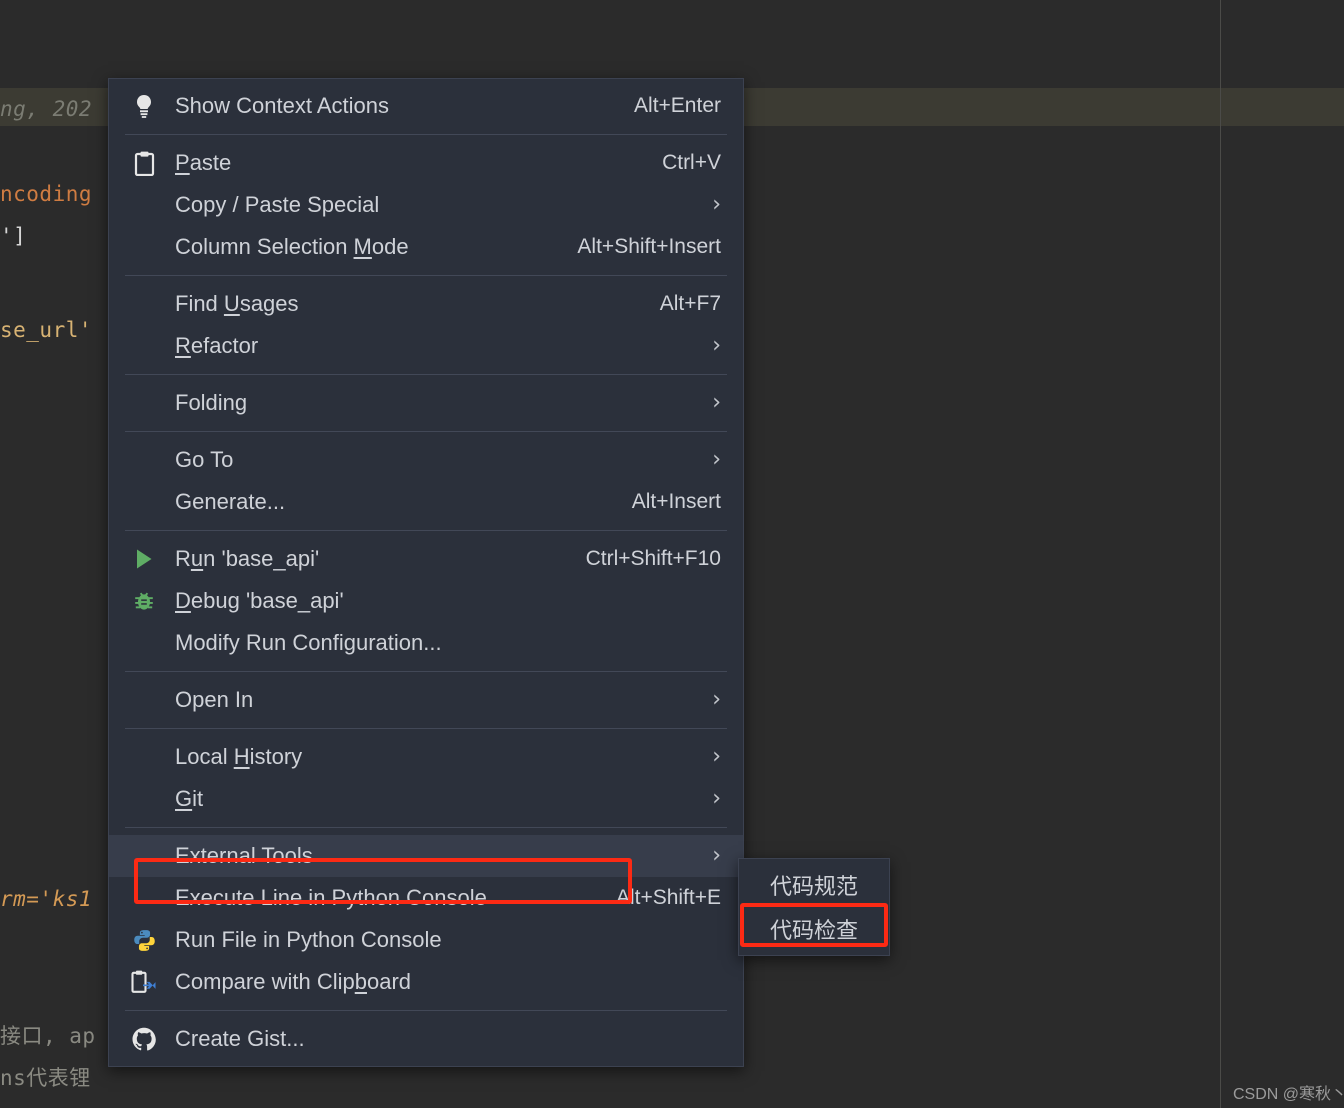 This screenshot has width=1344, height=1108. I want to click on menu-item-label: Run 'base_api', so click(247, 558).